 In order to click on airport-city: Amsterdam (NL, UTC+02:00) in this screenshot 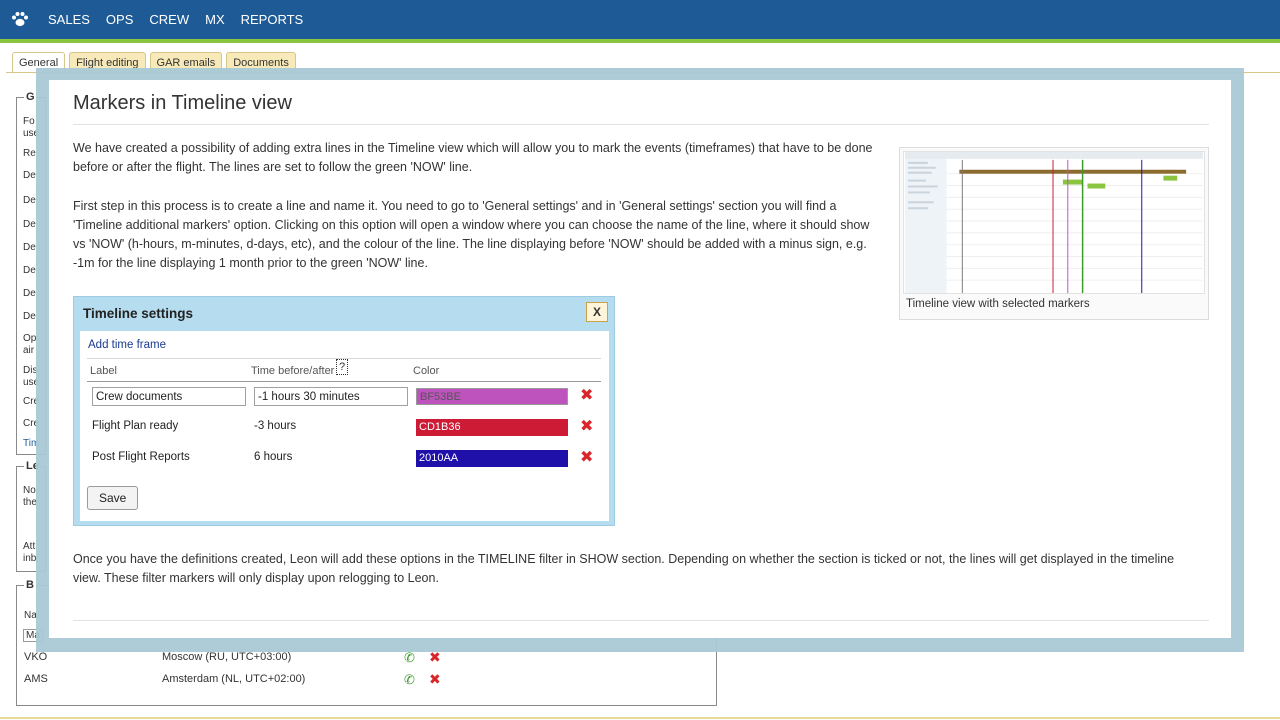, I will do `click(234, 679)`.